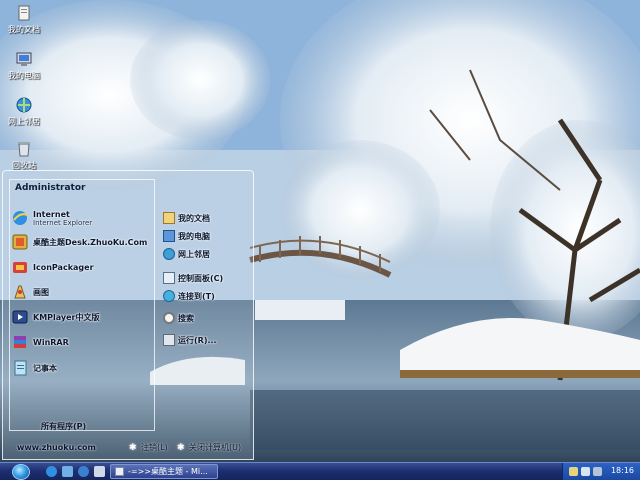 The width and height of the screenshot is (640, 480). I want to click on place-my-computer: 我的电脑, so click(186, 236).